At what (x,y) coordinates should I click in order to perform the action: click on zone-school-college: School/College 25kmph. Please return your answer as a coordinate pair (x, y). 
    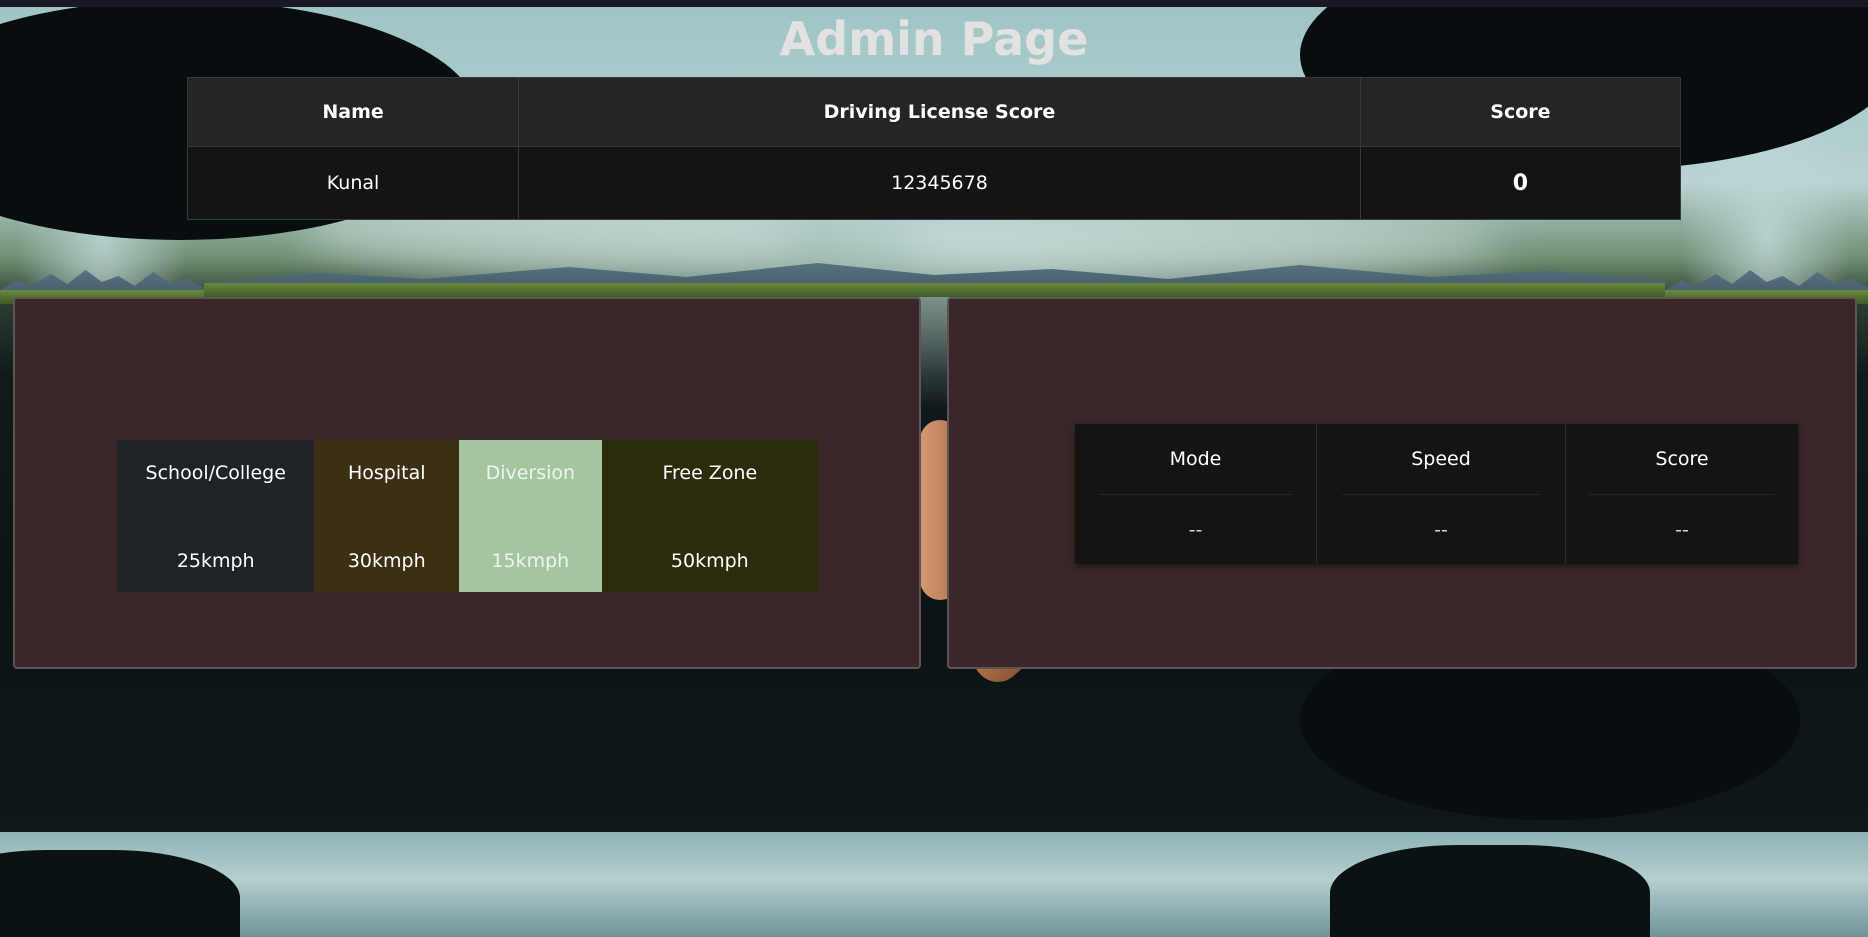
    Looking at the image, I should click on (216, 516).